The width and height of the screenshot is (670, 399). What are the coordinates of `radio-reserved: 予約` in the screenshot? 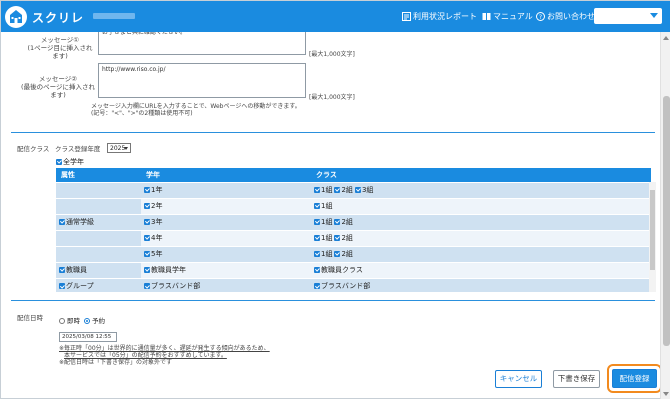 It's located at (94, 320).